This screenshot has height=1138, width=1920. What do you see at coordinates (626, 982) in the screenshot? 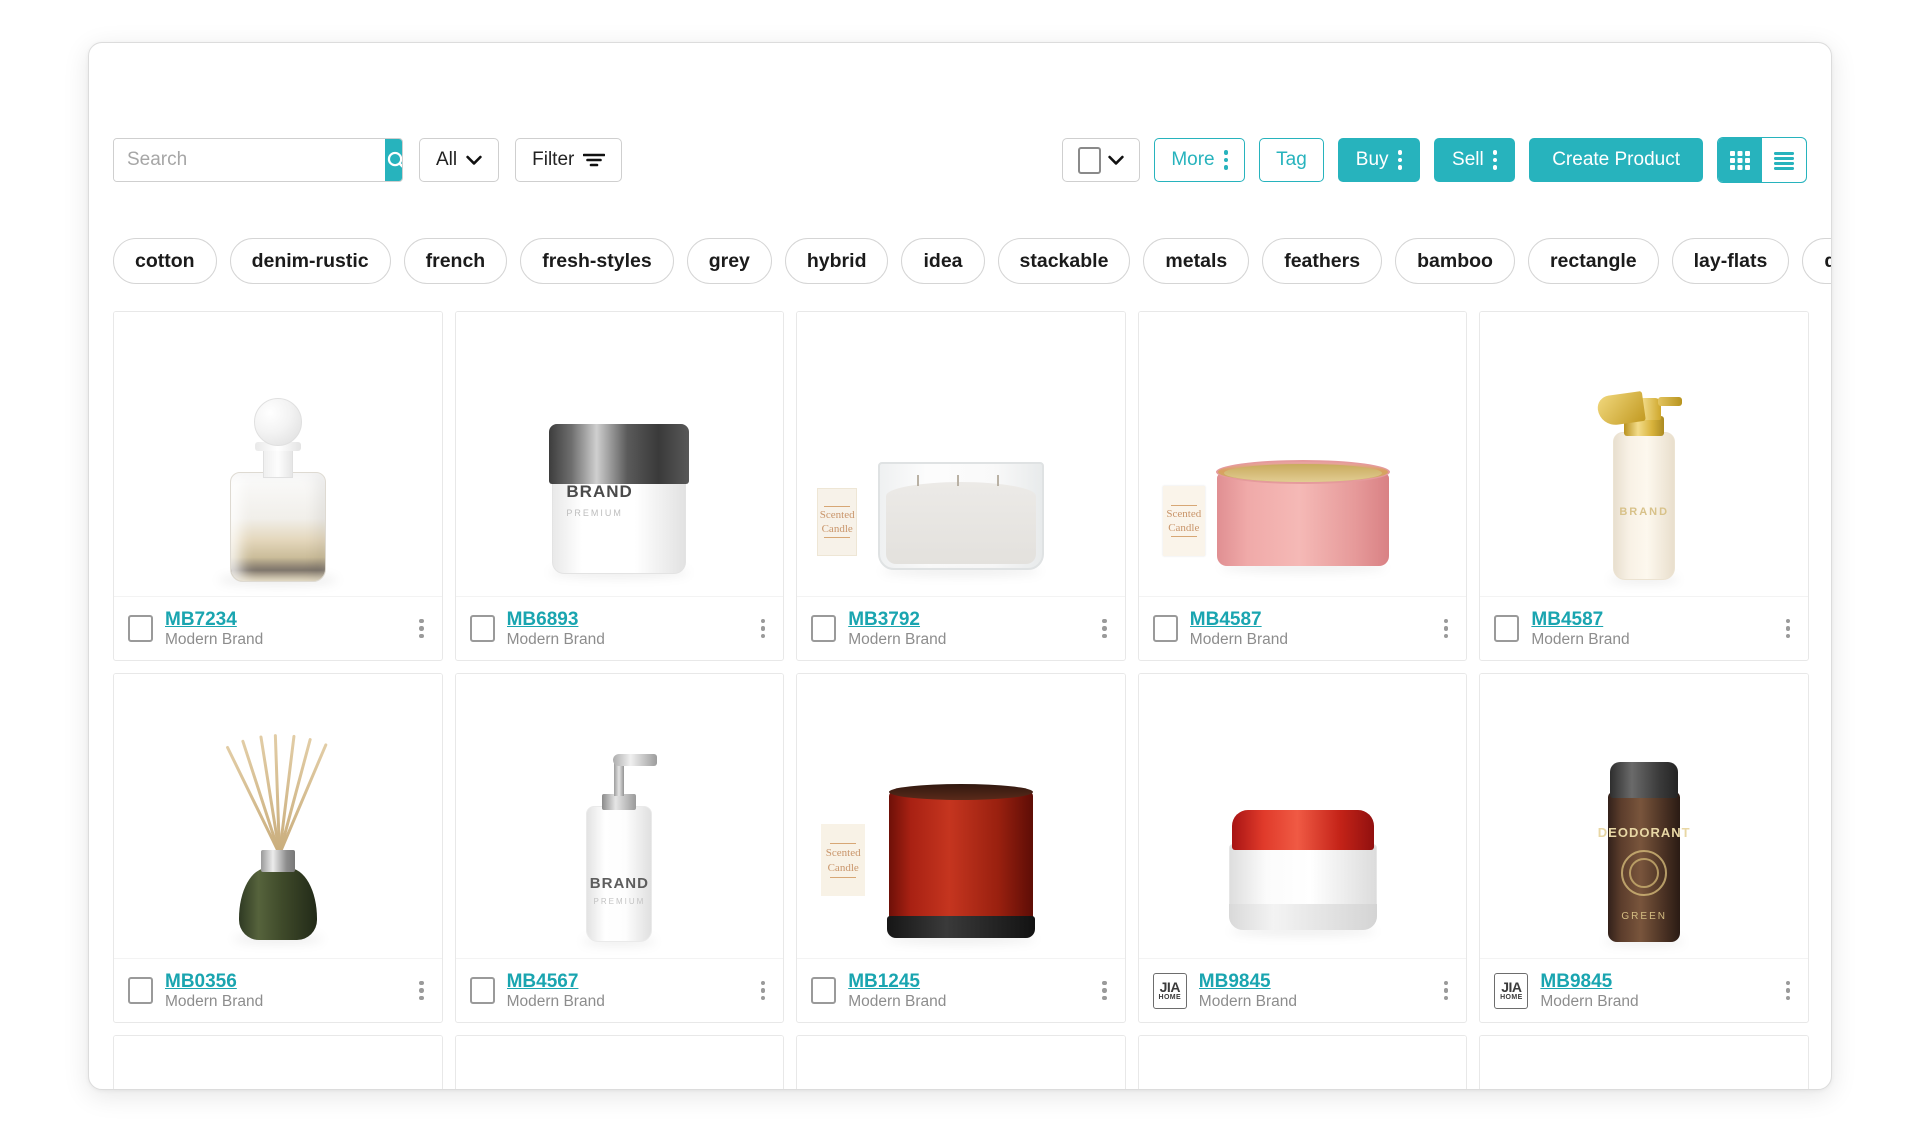
I see `product-sku-link: MB4567` at bounding box center [626, 982].